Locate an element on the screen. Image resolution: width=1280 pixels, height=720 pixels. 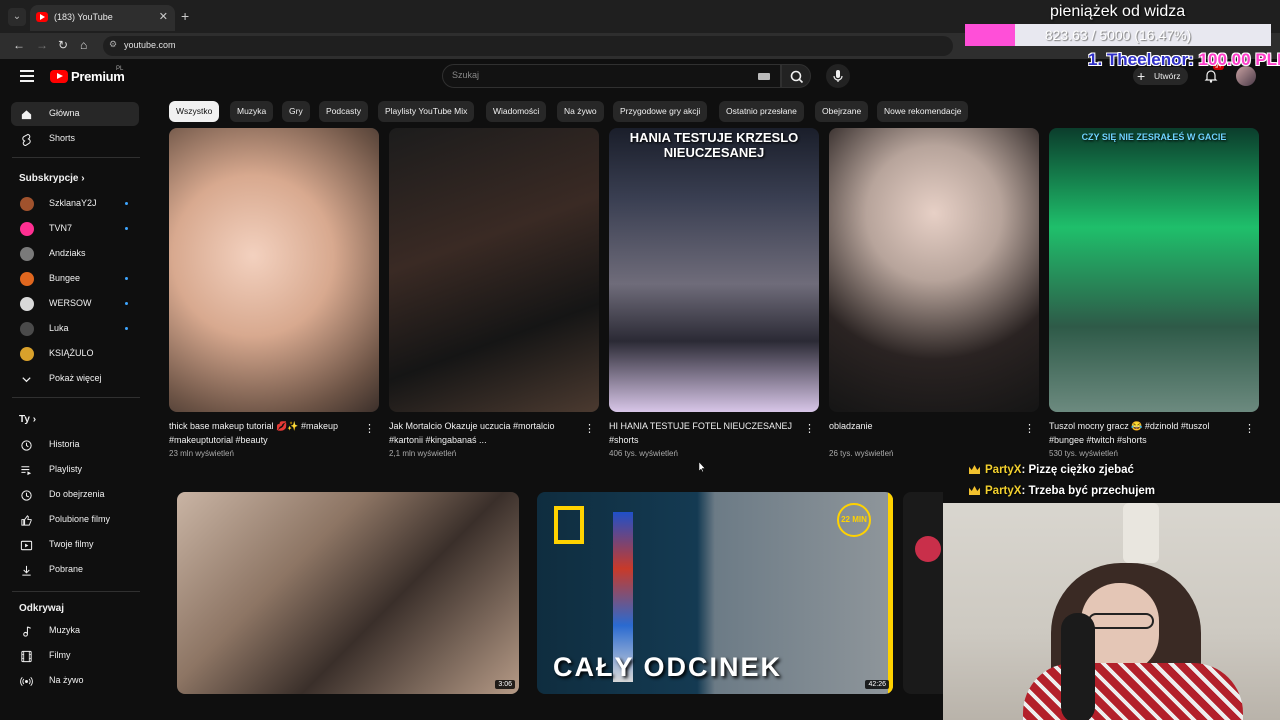
video-thumbnail-3-partial is located at coordinates (923, 593).